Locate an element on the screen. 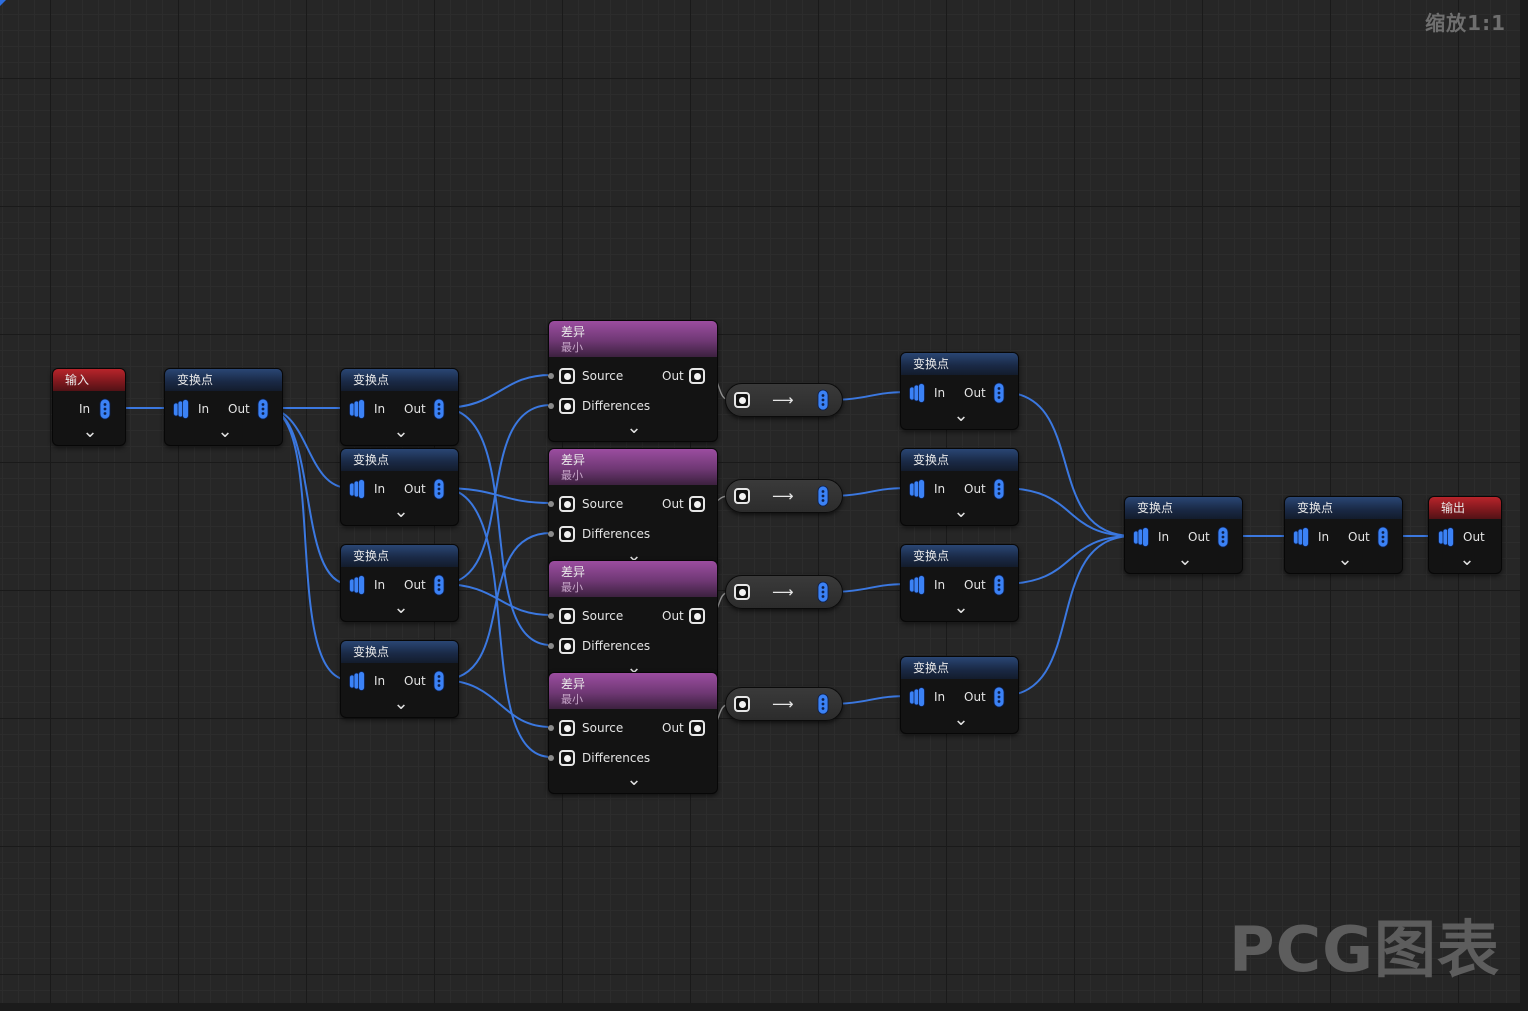  point-data-pin-icon is located at coordinates (917, 585).